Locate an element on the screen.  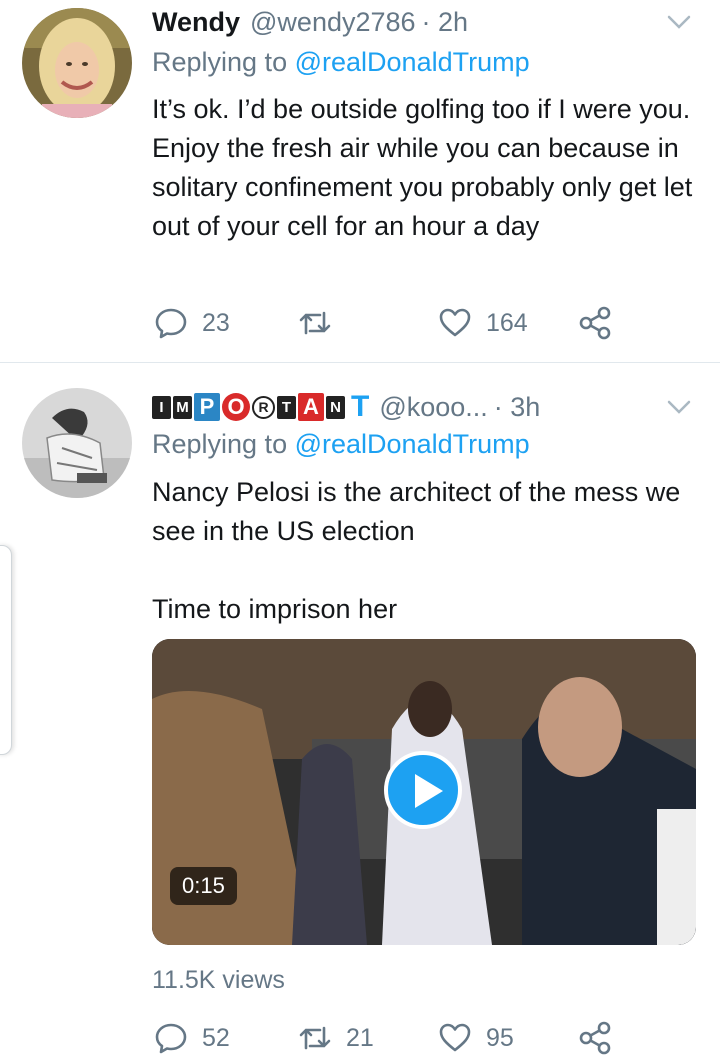
like-count: 95 is located at coordinates (500, 1037).